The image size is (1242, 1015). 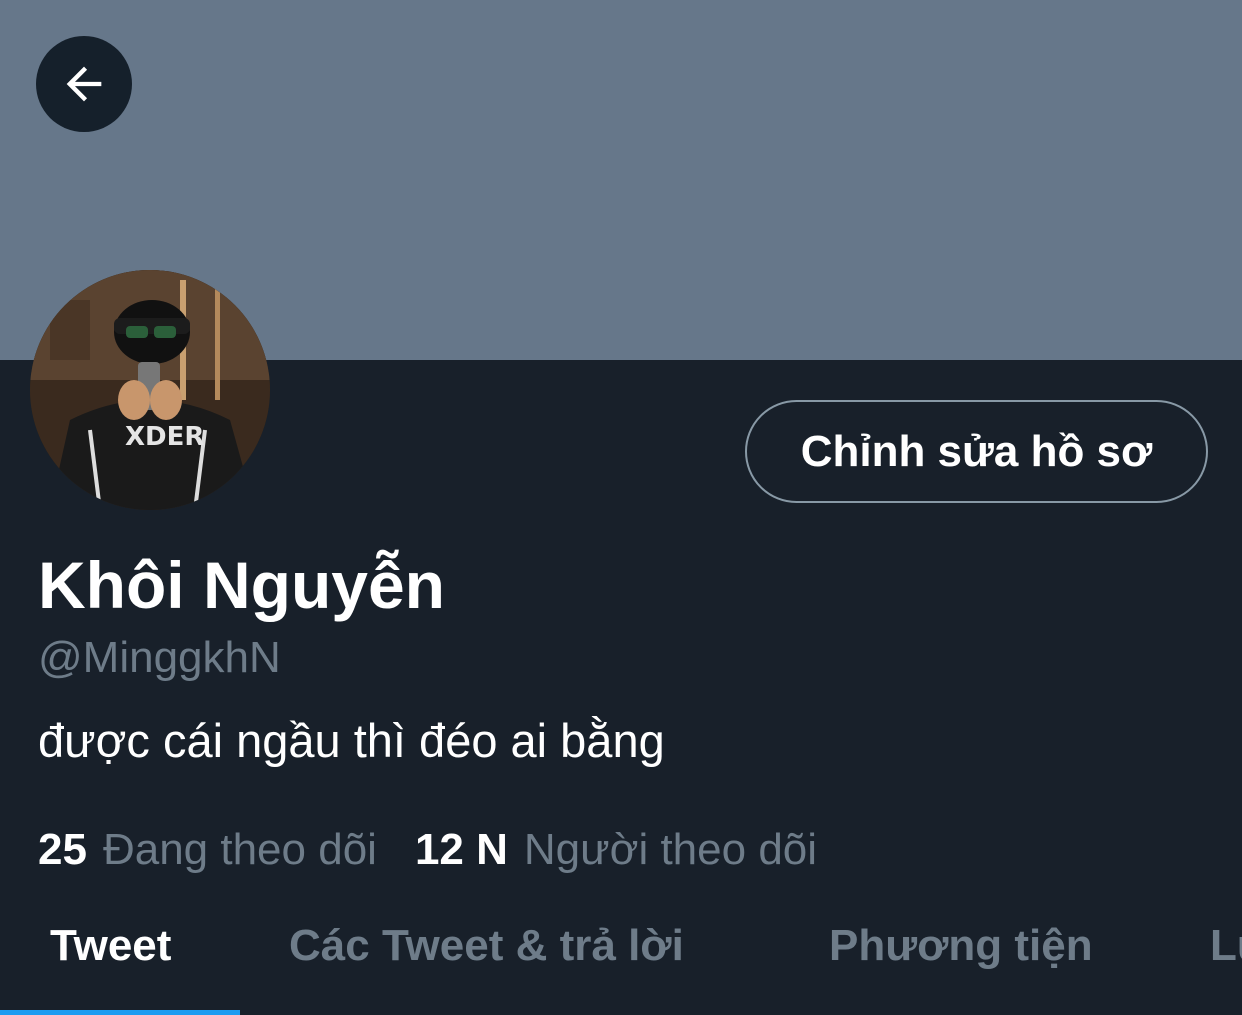 I want to click on profile-bio: được cái ngầu thì đéo ai bằng, so click(x=351, y=740).